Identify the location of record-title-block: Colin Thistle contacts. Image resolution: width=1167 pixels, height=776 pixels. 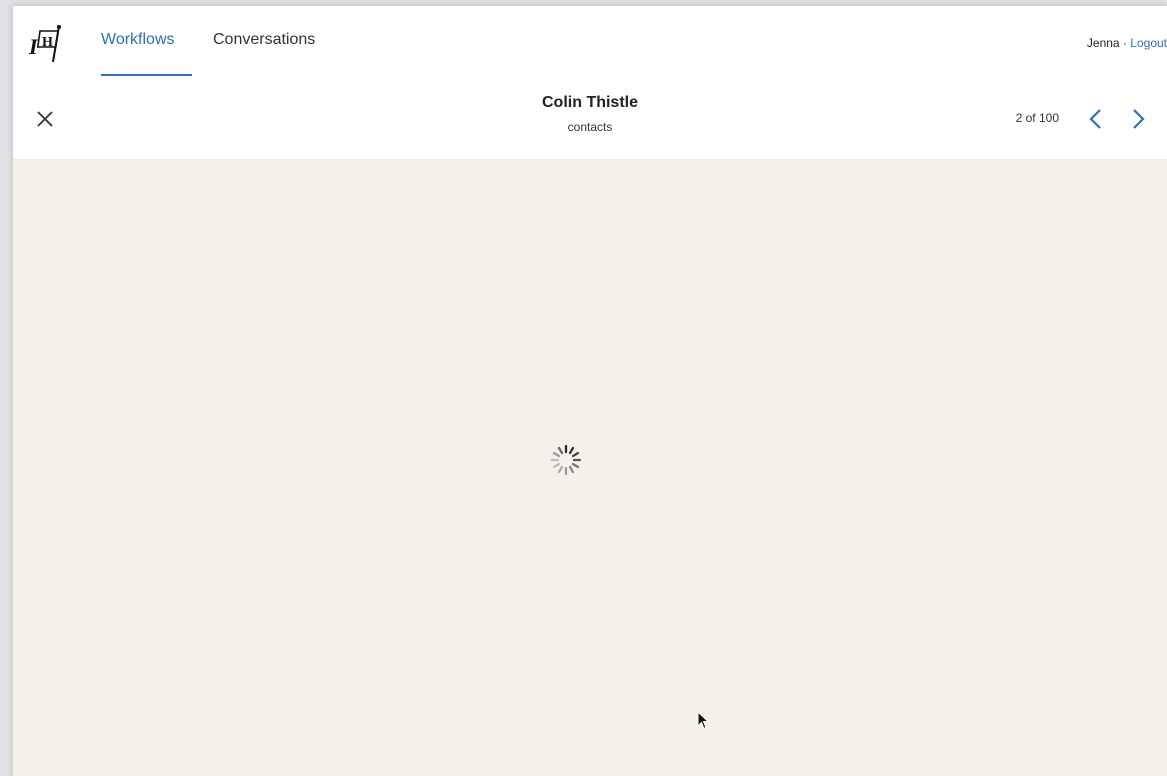
(590, 114).